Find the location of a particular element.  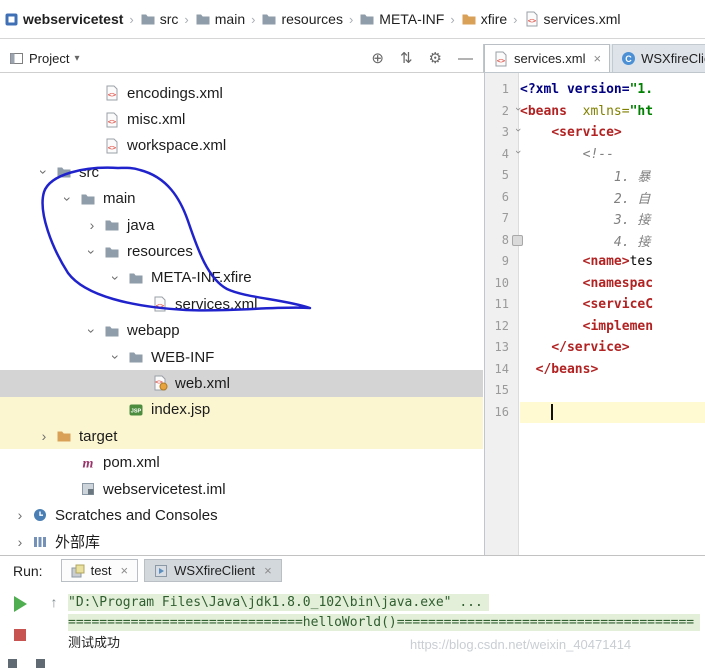

locate-icon: ⊕ is located at coordinates (377, 58).